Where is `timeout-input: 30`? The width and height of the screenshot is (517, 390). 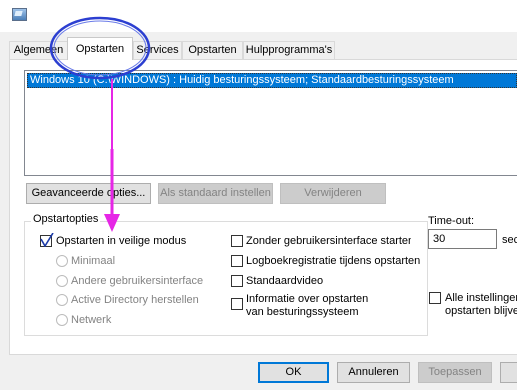 timeout-input: 30 is located at coordinates (462, 239).